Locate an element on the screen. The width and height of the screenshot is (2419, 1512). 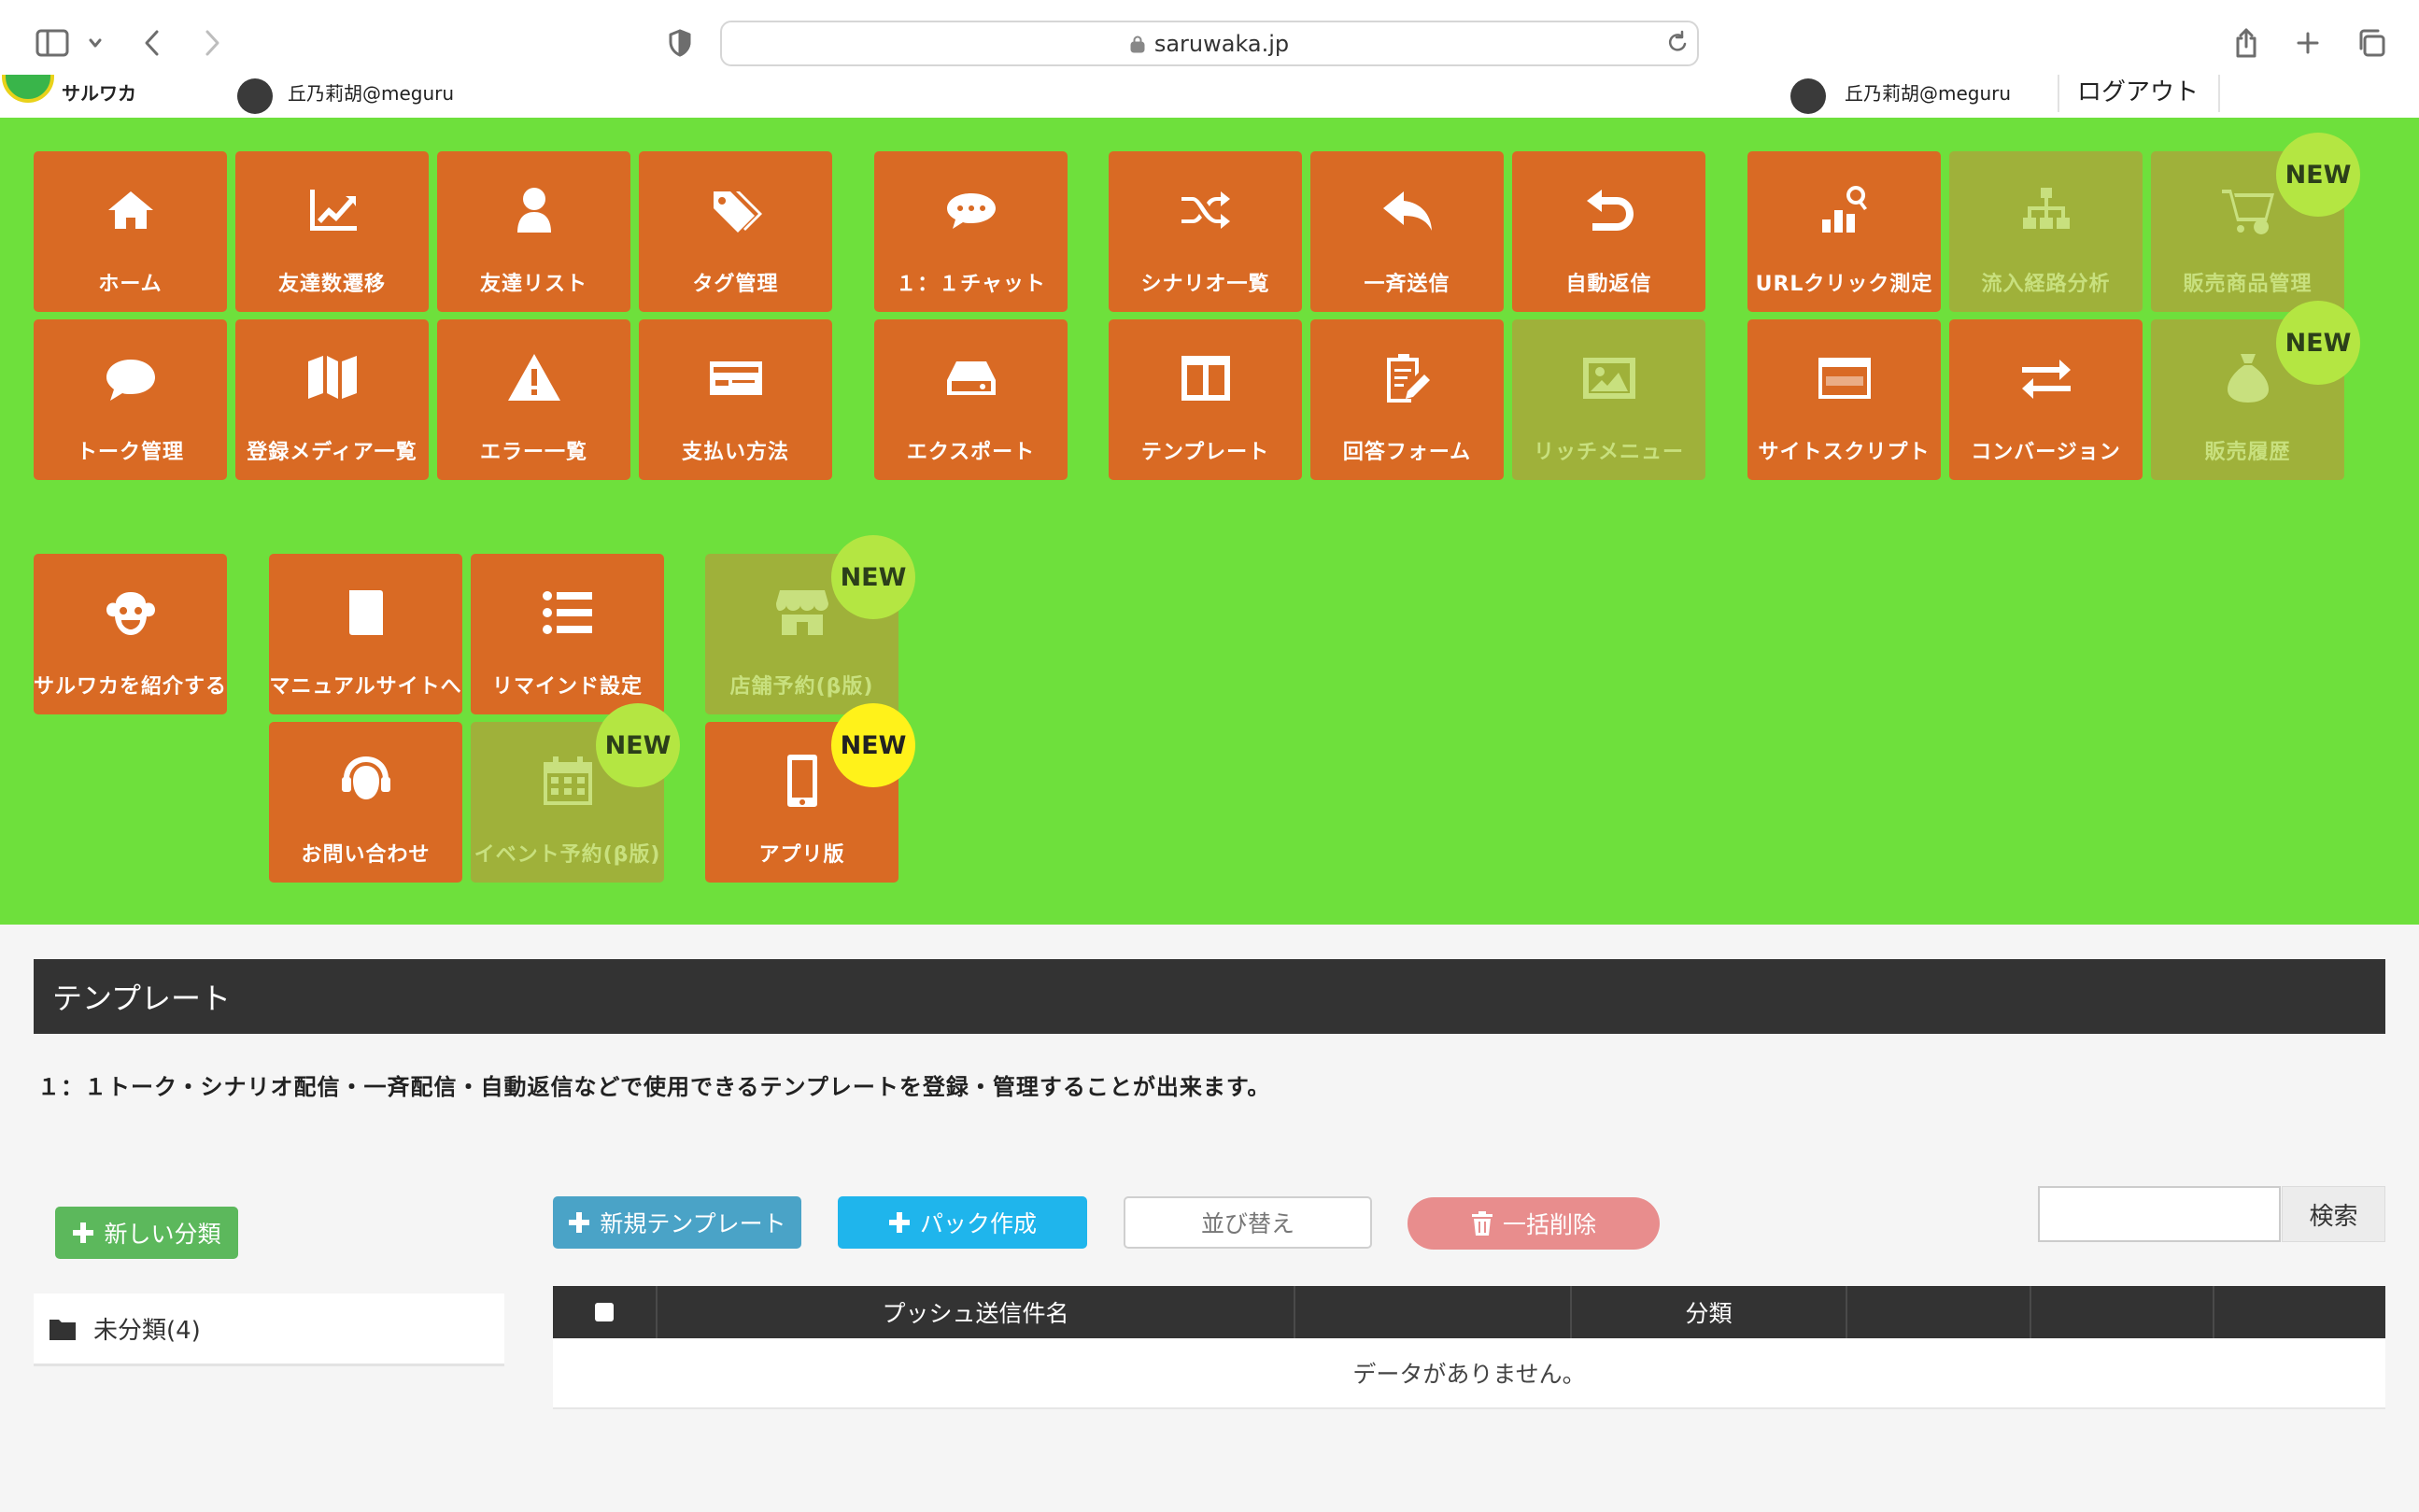
column-subject: プッシュ送信件名 is located at coordinates (976, 1312).